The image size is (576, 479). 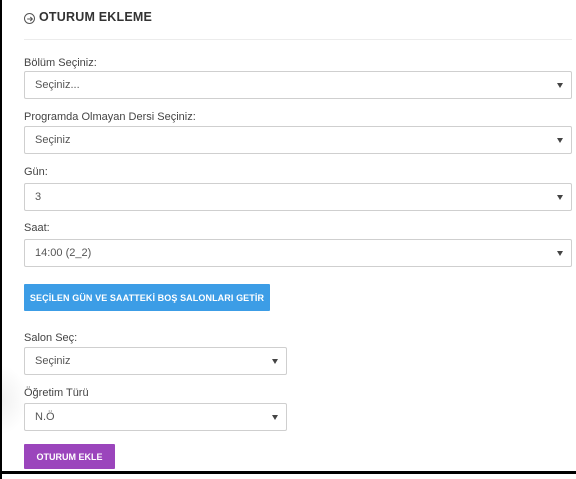 What do you see at coordinates (60, 63) in the screenshot?
I see `bolum-label: Bölüm Seçiniz:` at bounding box center [60, 63].